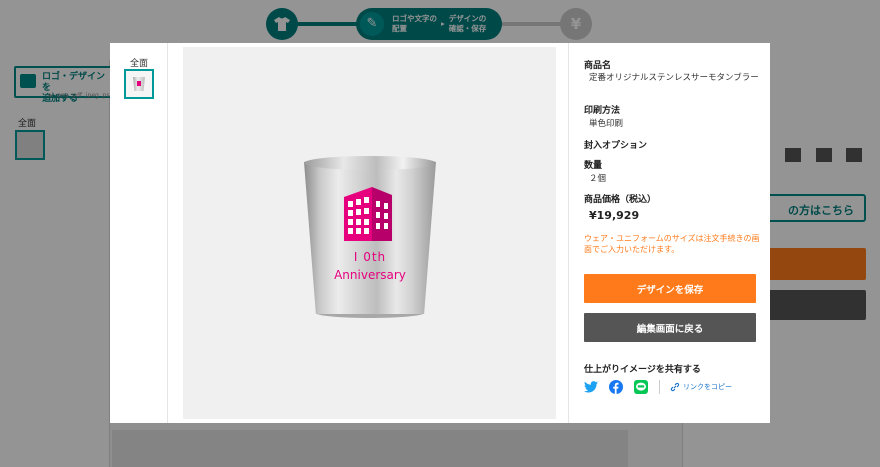  What do you see at coordinates (616, 146) in the screenshot?
I see `insert-option-label: 封入オプション` at bounding box center [616, 146].